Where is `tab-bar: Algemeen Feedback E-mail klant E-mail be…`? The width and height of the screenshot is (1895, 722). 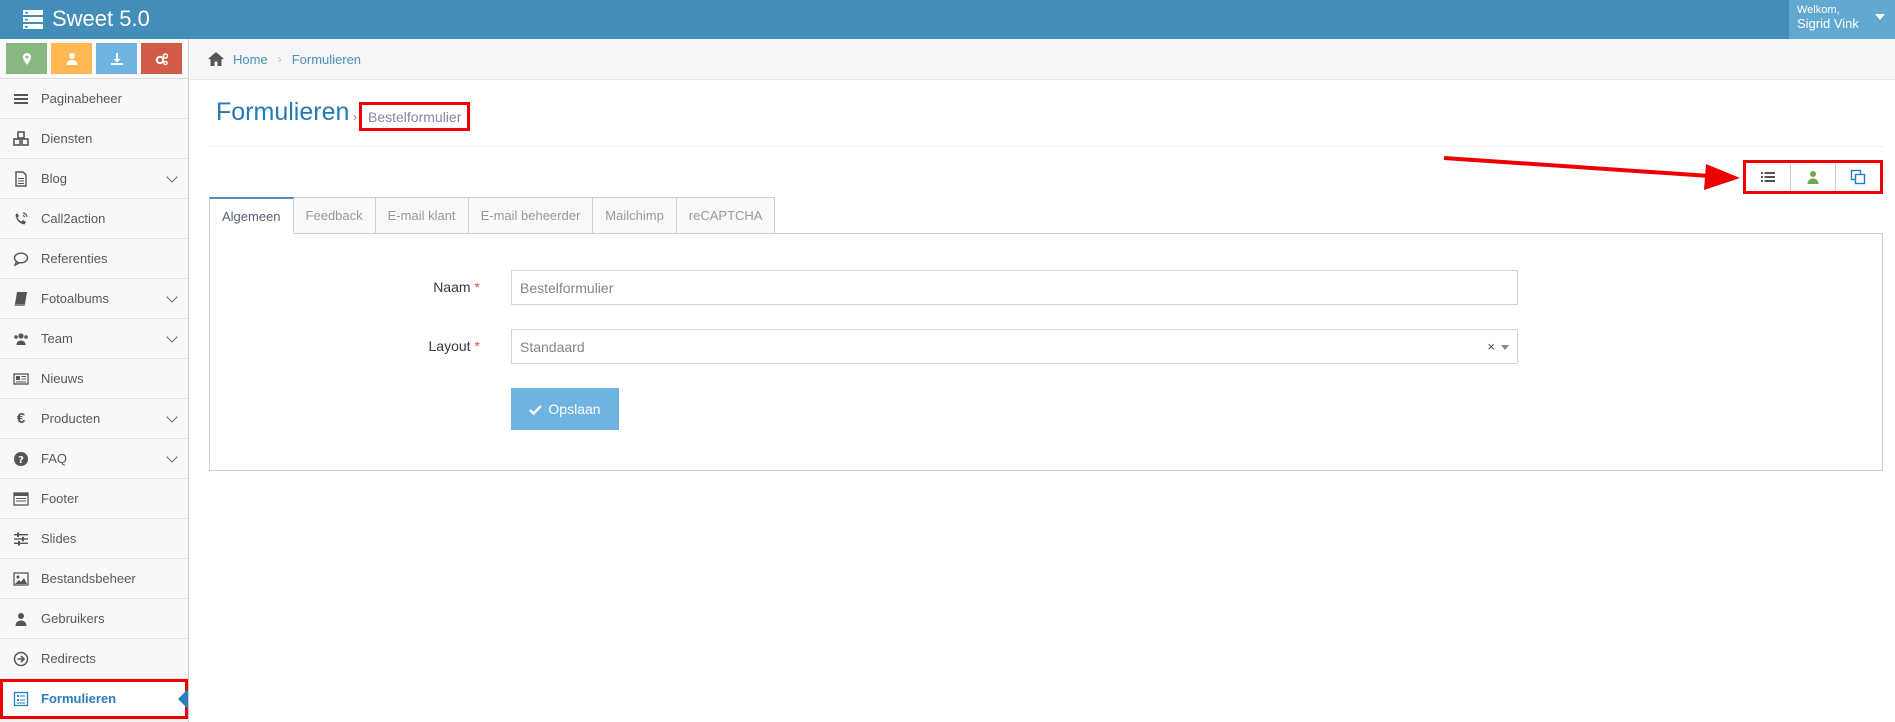 tab-bar: Algemeen Feedback E-mail klant E-mail be… is located at coordinates (492, 215).